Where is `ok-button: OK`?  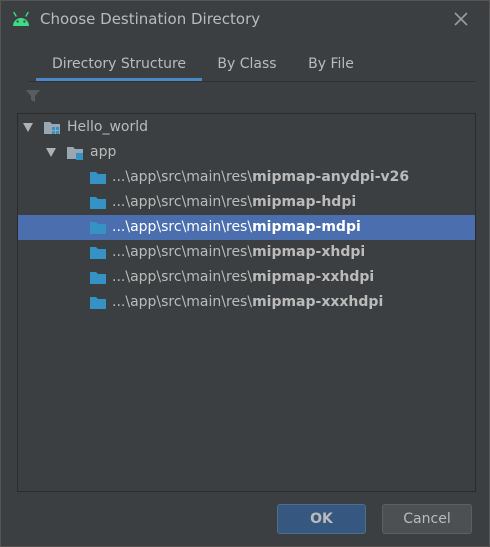
ok-button: OK is located at coordinates (321, 519).